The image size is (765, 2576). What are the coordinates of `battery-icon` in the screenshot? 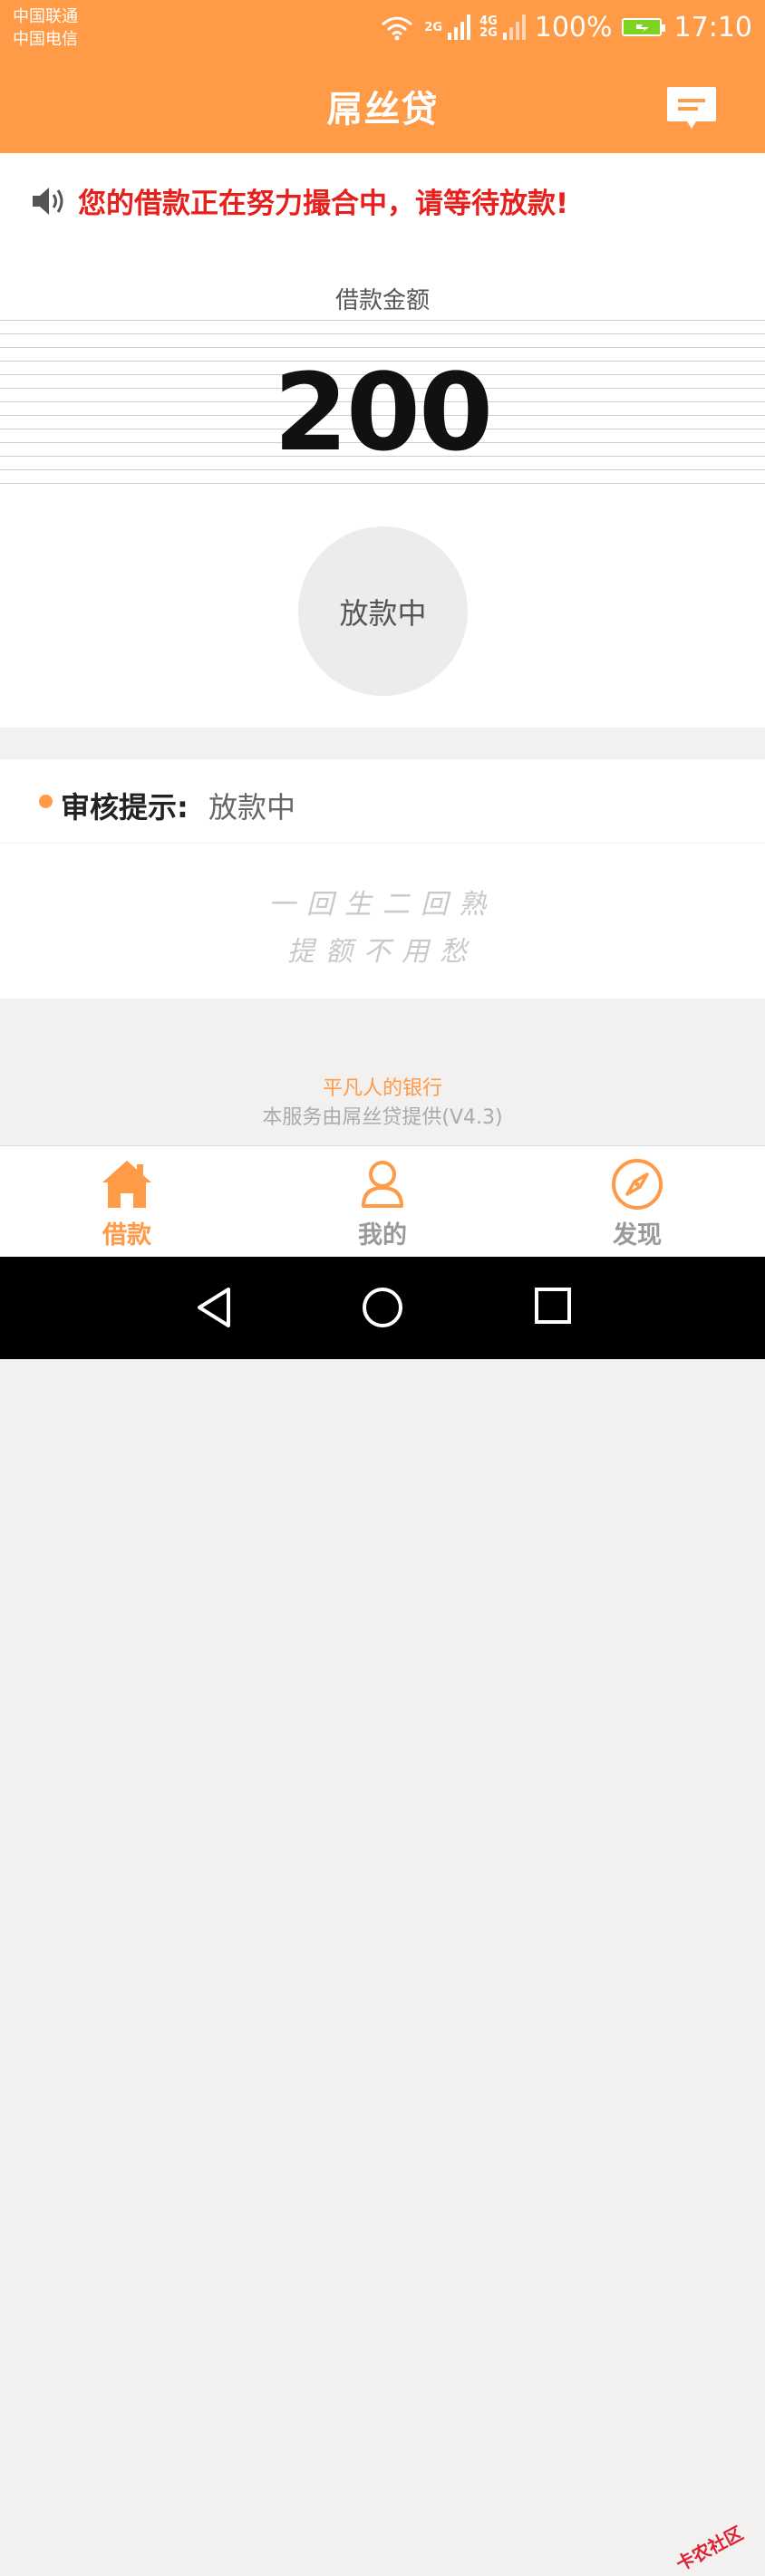 It's located at (643, 27).